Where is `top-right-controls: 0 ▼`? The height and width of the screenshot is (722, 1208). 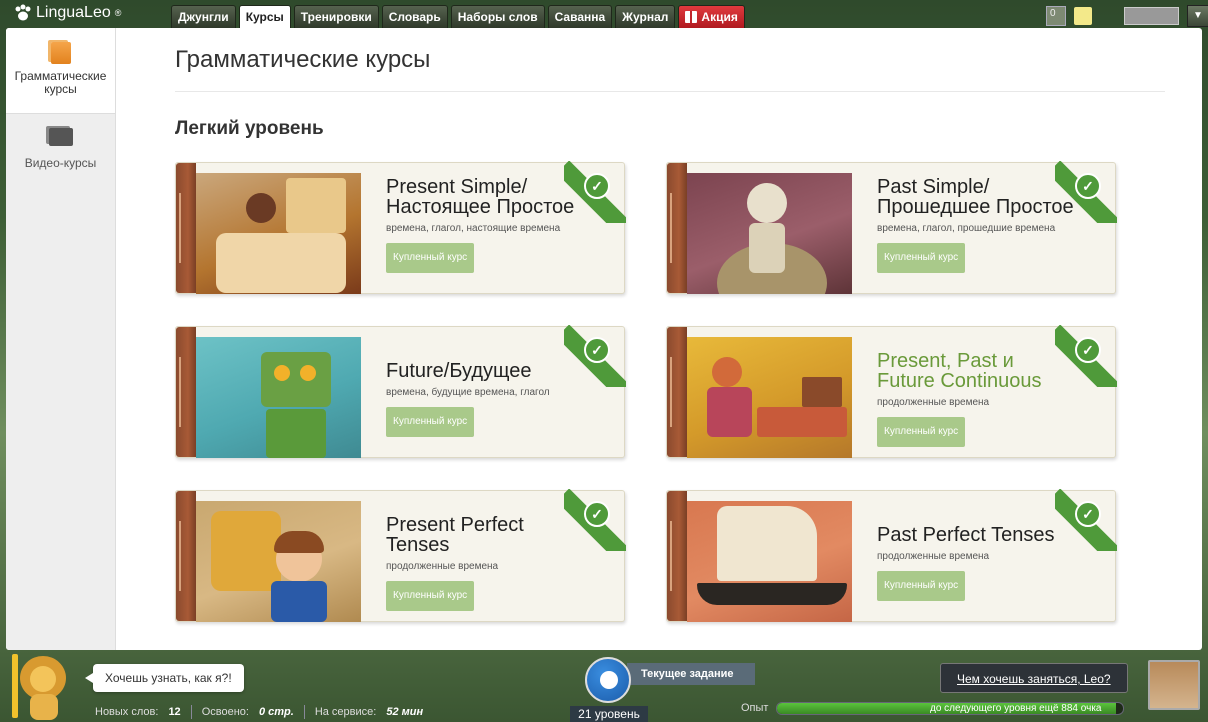 top-right-controls: 0 ▼ is located at coordinates (1127, 16).